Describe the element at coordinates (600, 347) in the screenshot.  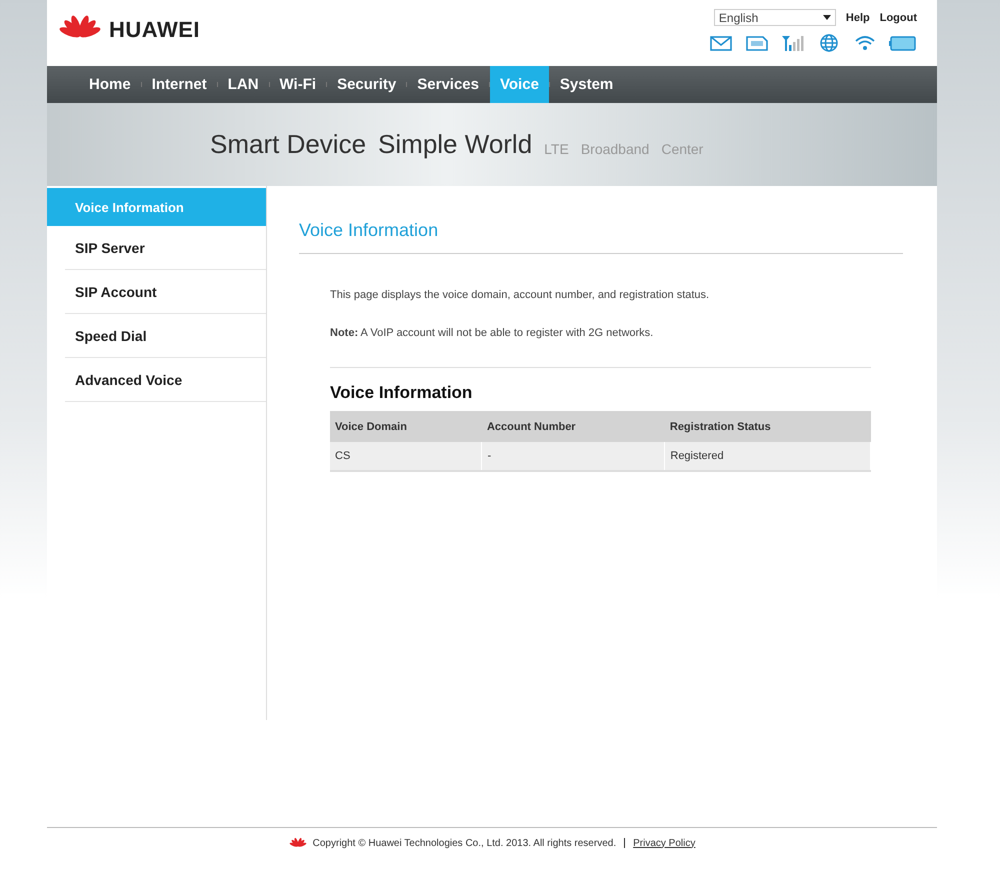
I see `note-text: Note: A VoIP account will not be able to register with 2G networks.` at that location.